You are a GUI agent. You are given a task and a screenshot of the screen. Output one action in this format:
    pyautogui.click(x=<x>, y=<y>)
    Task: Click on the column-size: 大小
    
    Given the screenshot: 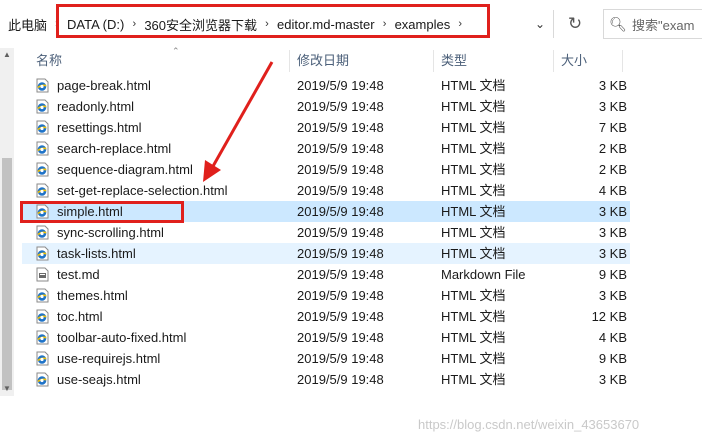 What is the action you would take?
    pyautogui.click(x=574, y=61)
    